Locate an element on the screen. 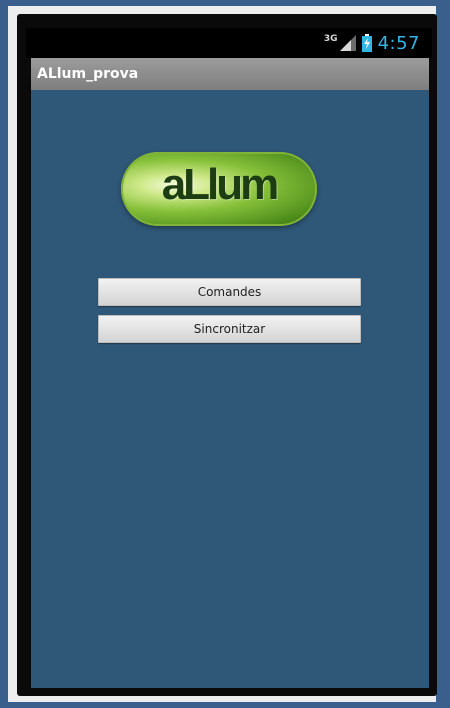 This screenshot has height=708, width=450. network-type-label: 3G is located at coordinates (330, 39).